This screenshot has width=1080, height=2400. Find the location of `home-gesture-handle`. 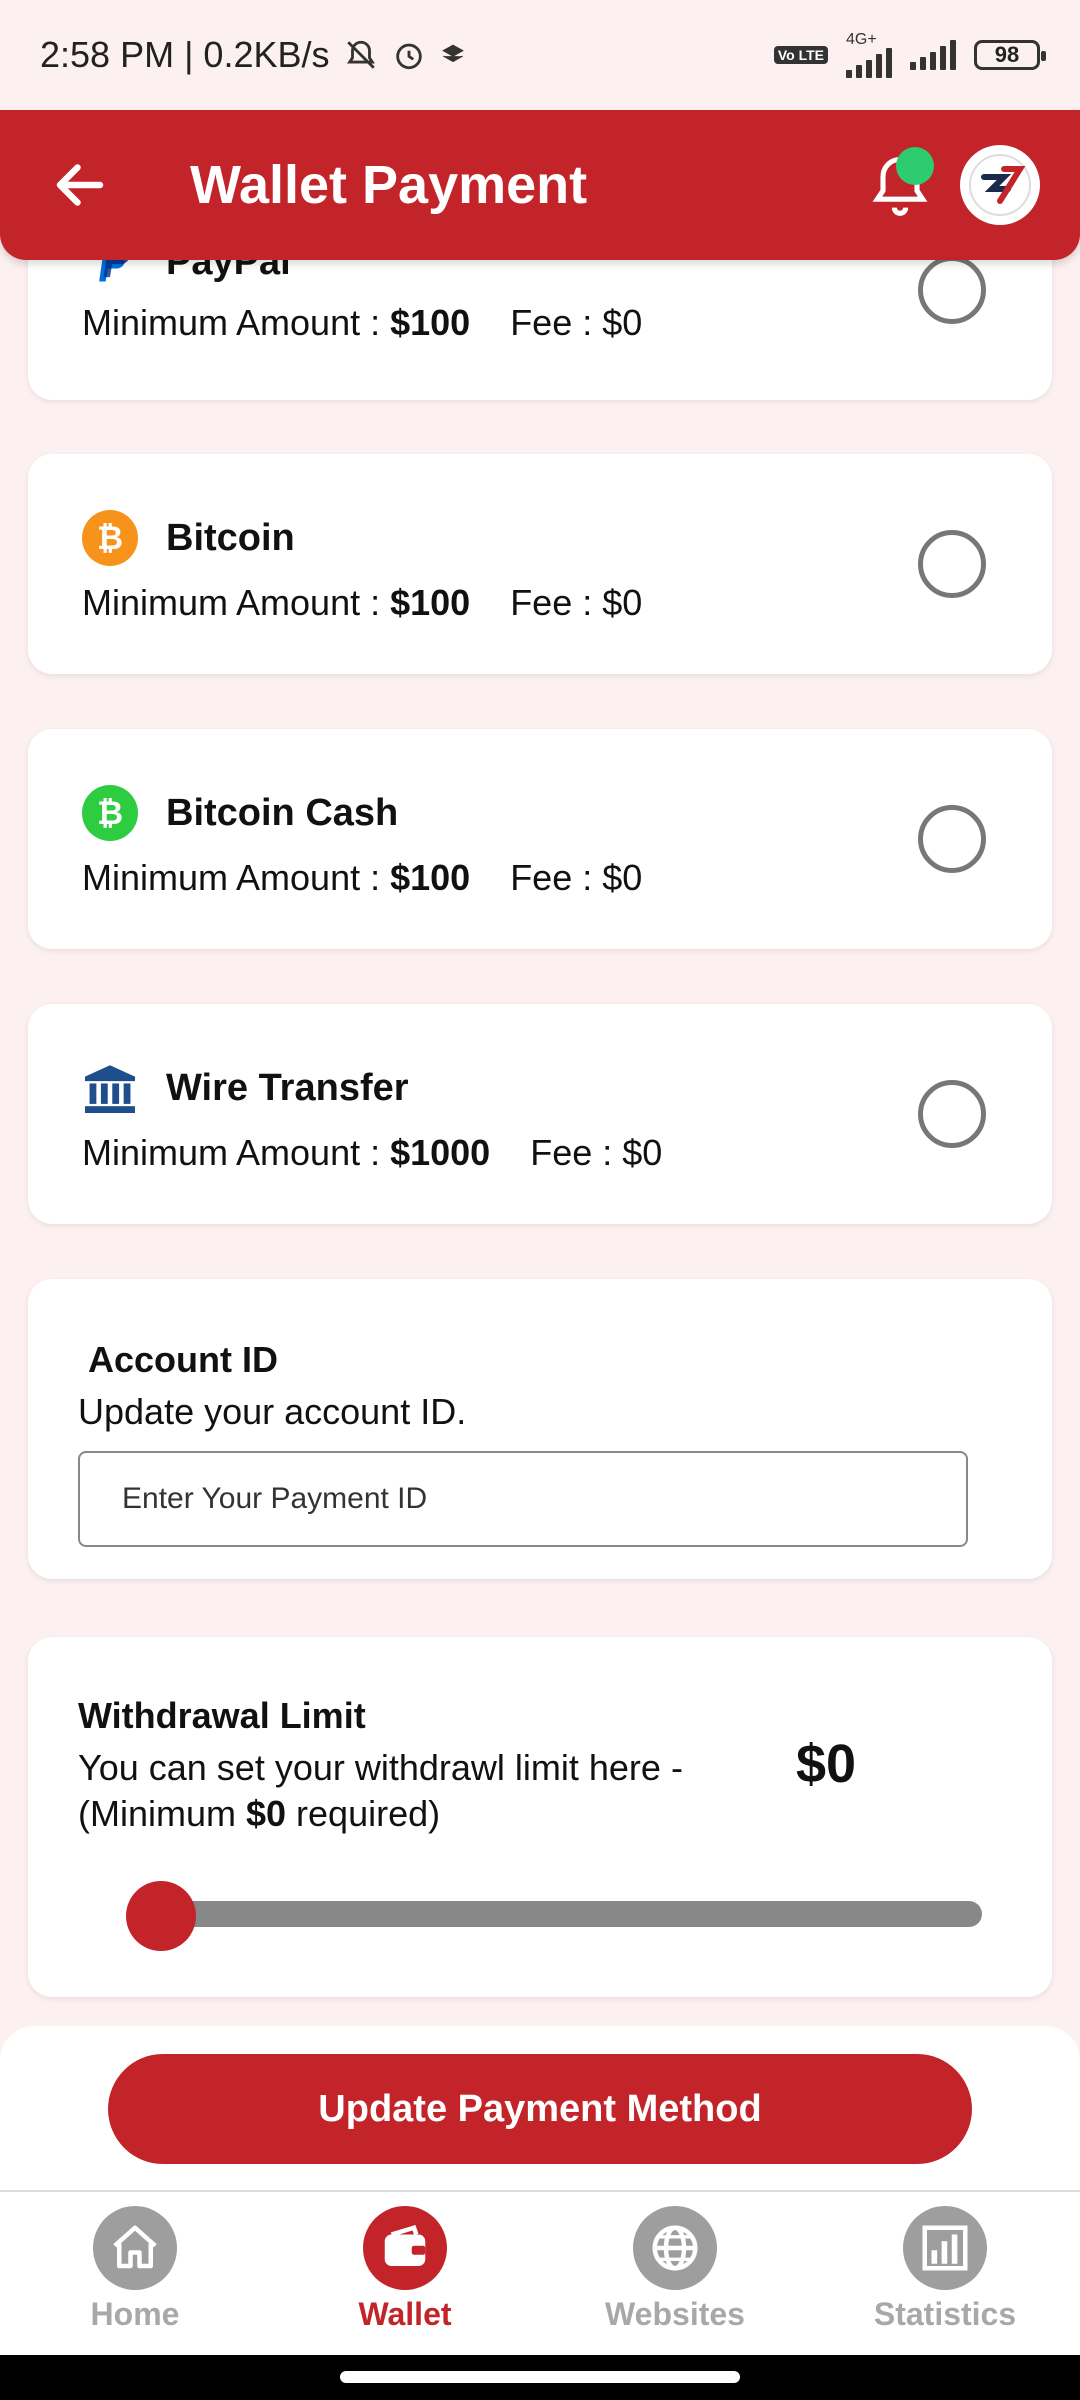

home-gesture-handle is located at coordinates (540, 2377).